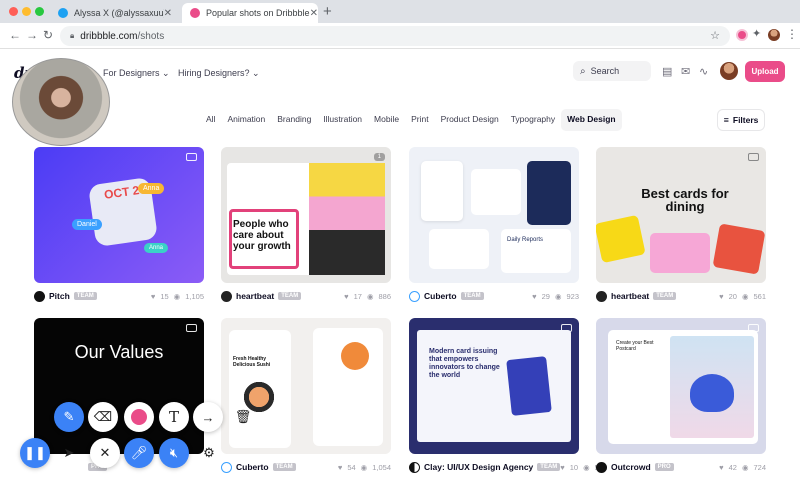 The image size is (800, 479). Describe the element at coordinates (681, 215) in the screenshot. I see `shot-thumbnail: Best cards for dining` at that location.